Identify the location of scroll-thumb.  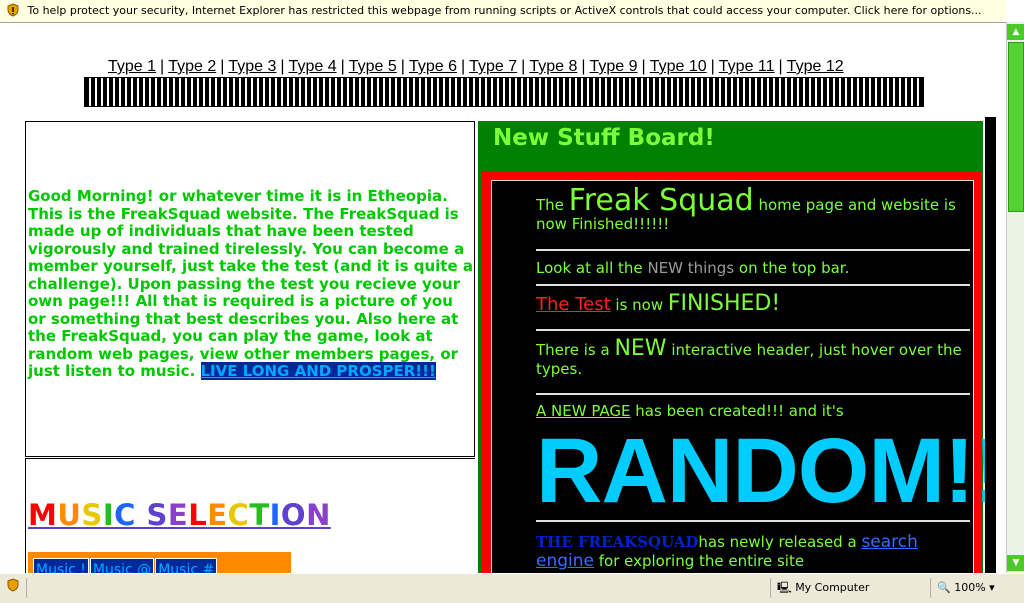
(1016, 127).